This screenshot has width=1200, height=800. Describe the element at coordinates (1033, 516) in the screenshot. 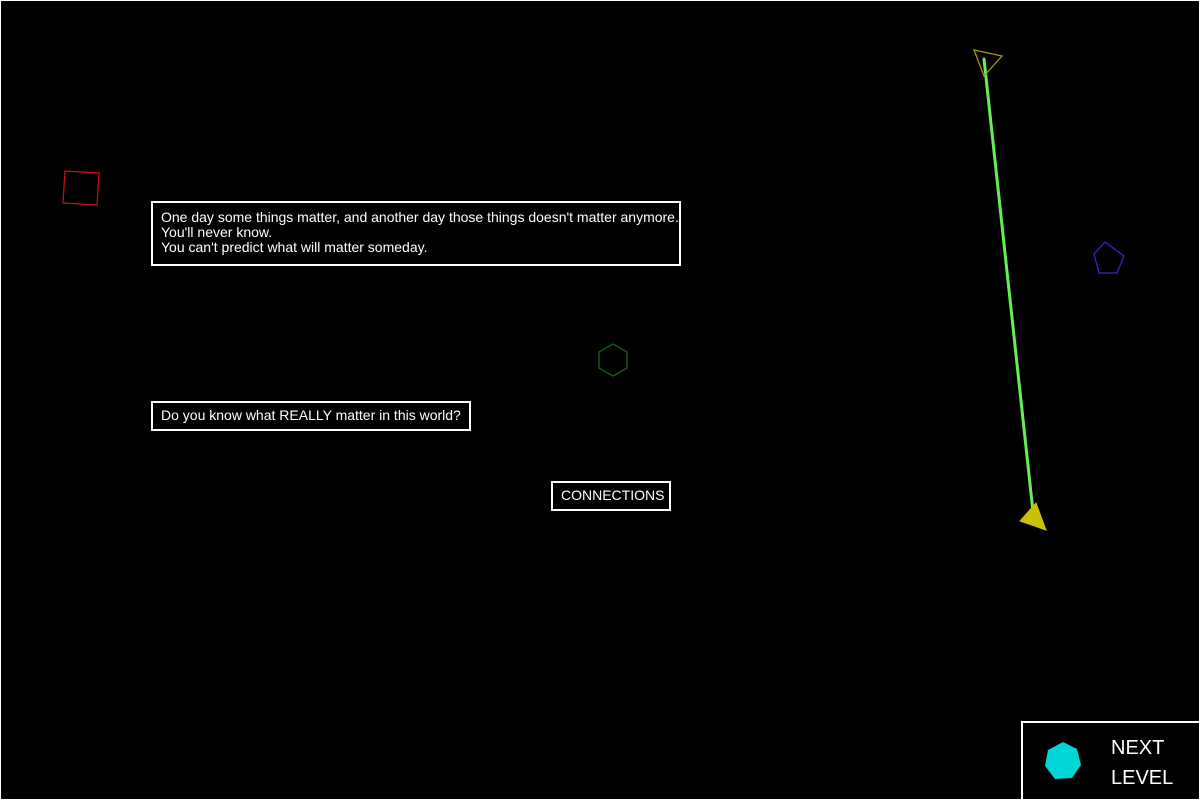

I see `filled-triangle-icon` at that location.